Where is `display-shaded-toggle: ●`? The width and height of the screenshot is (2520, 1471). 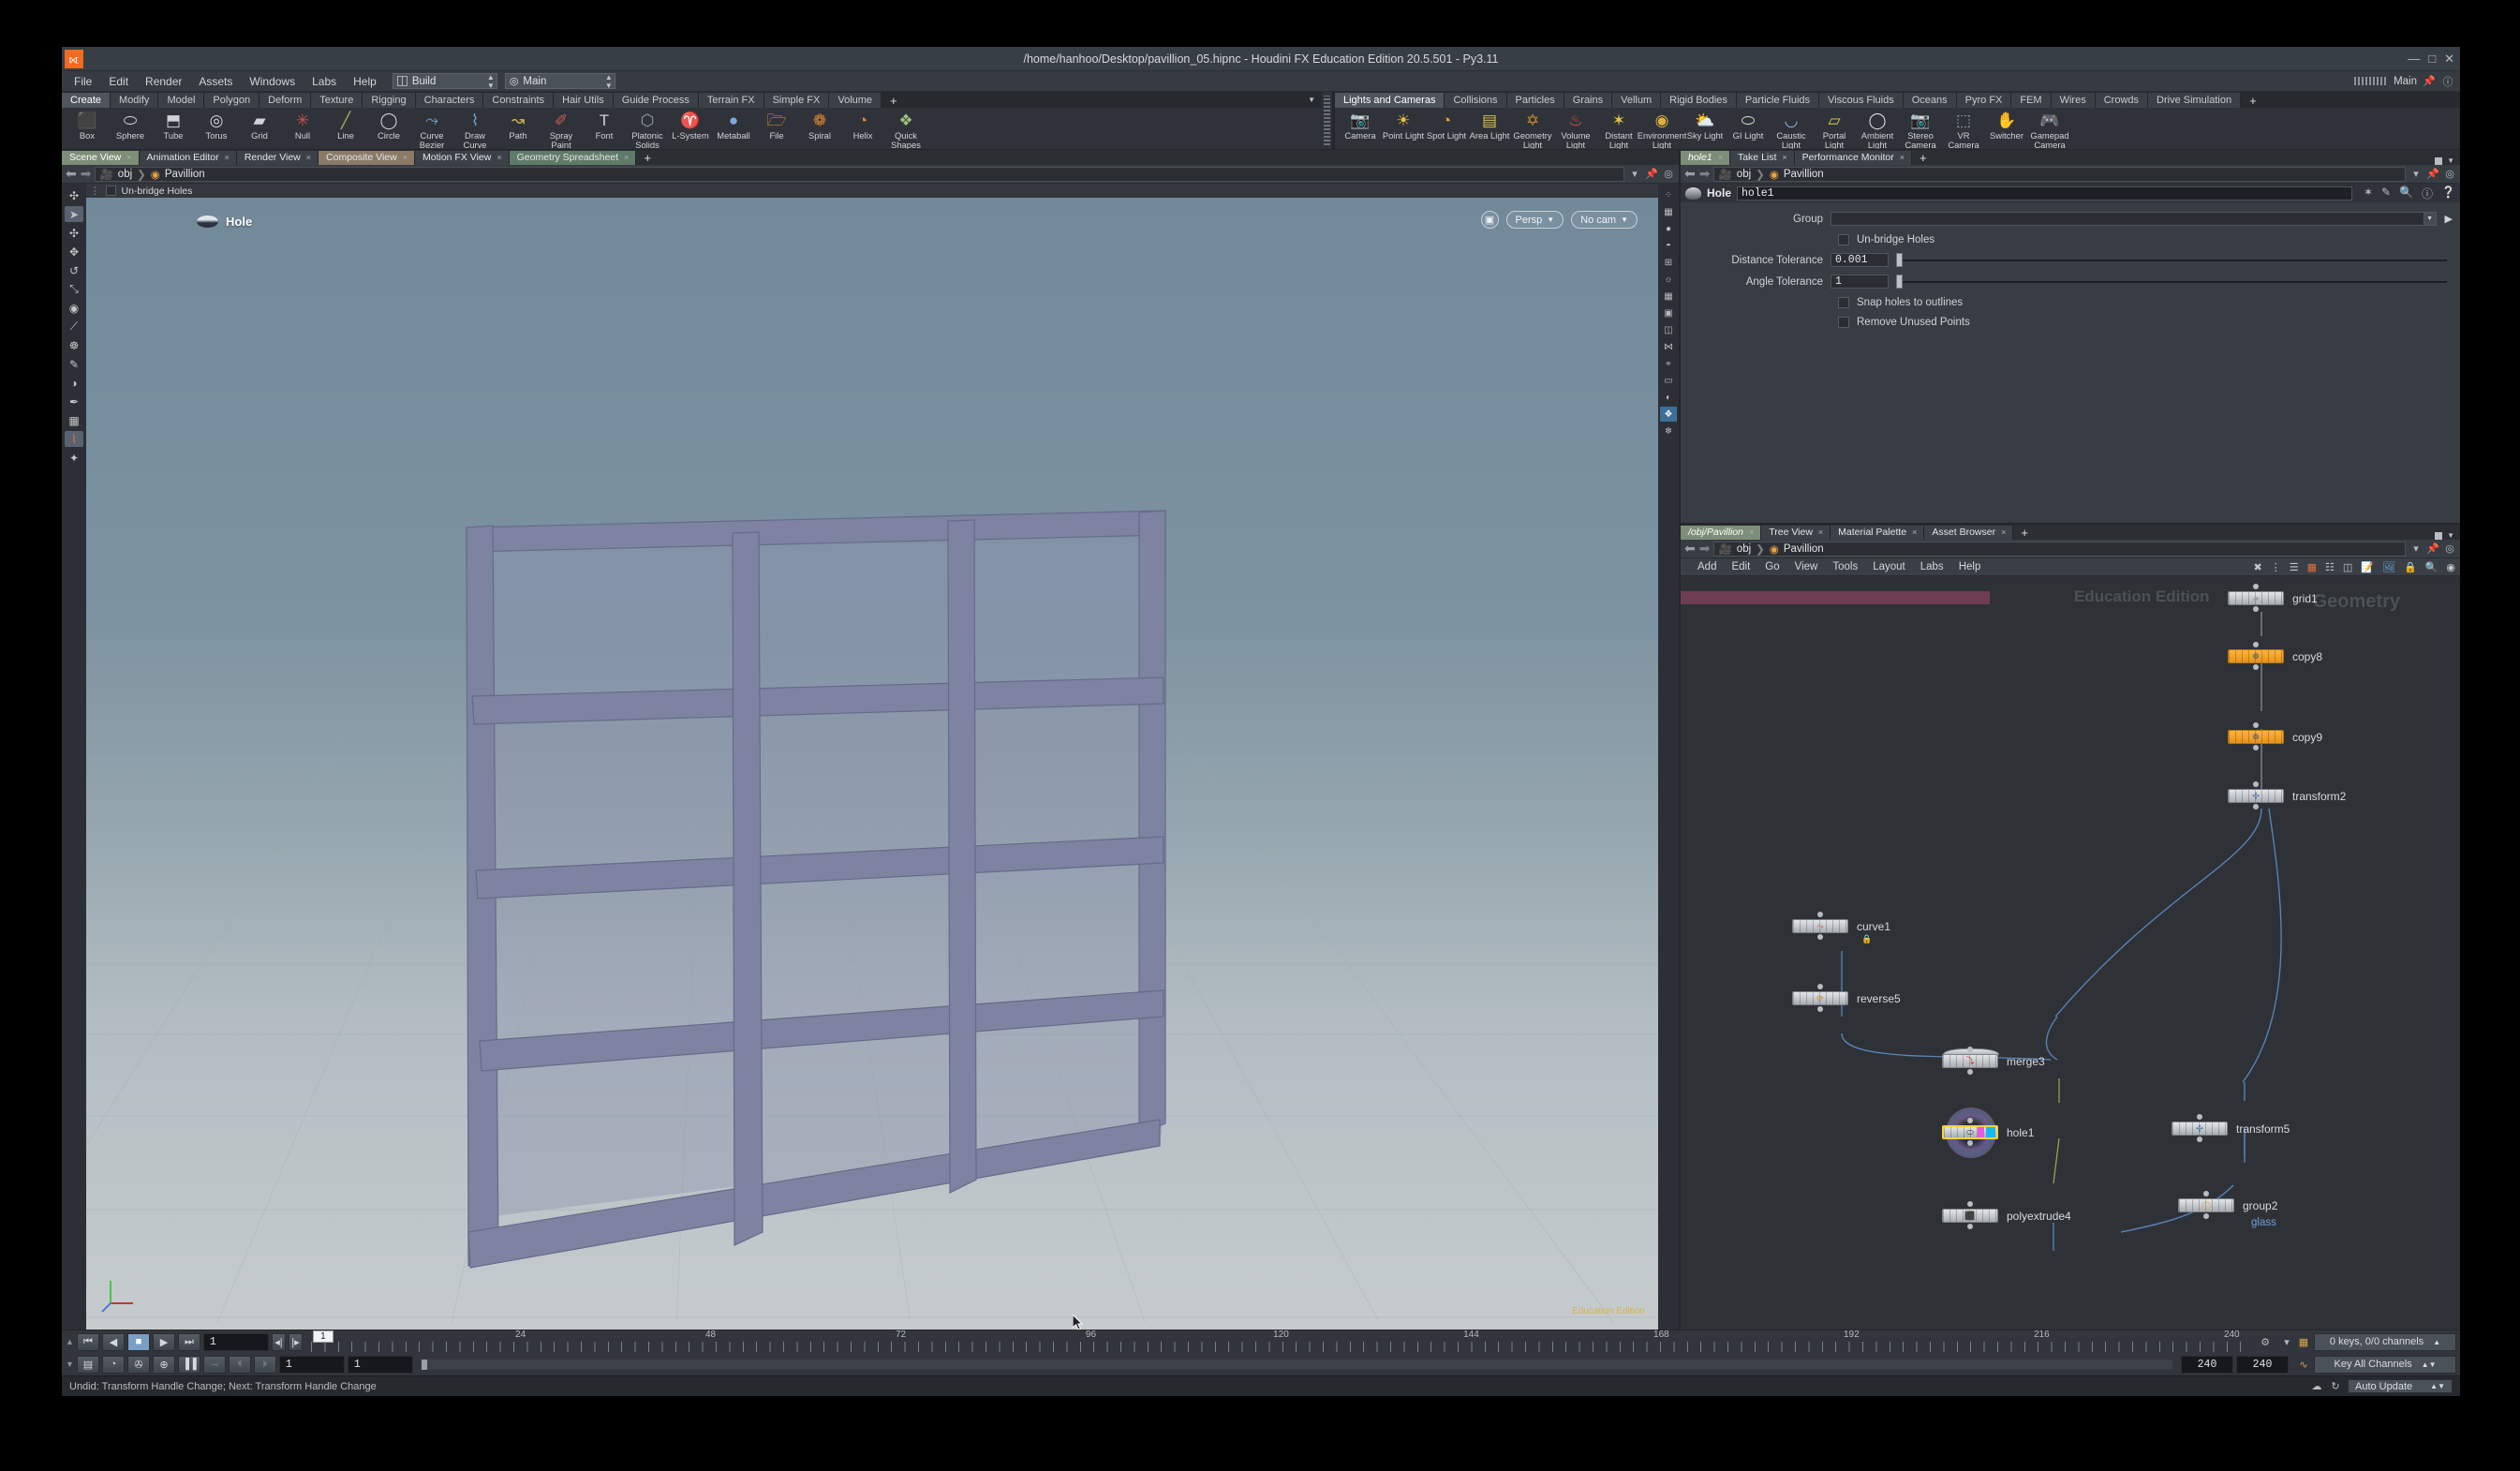 display-shaded-toggle: ● is located at coordinates (1668, 229).